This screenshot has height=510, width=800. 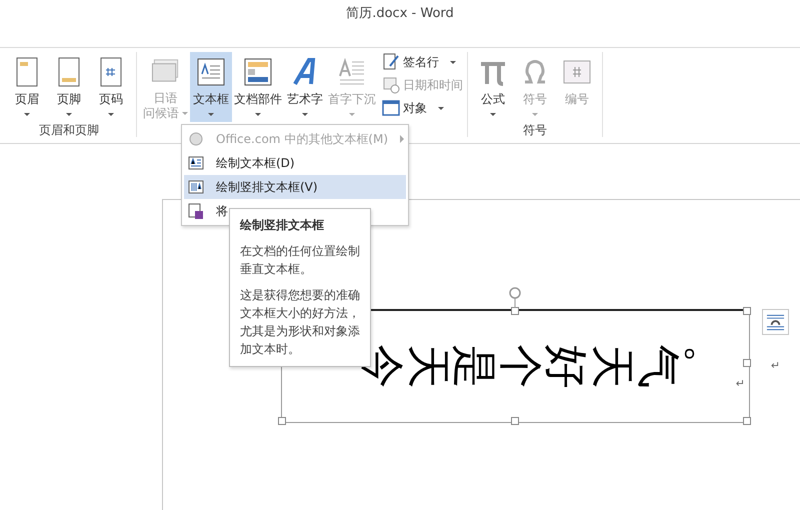 I want to click on window-title: 简历.docx - Word, so click(x=400, y=13).